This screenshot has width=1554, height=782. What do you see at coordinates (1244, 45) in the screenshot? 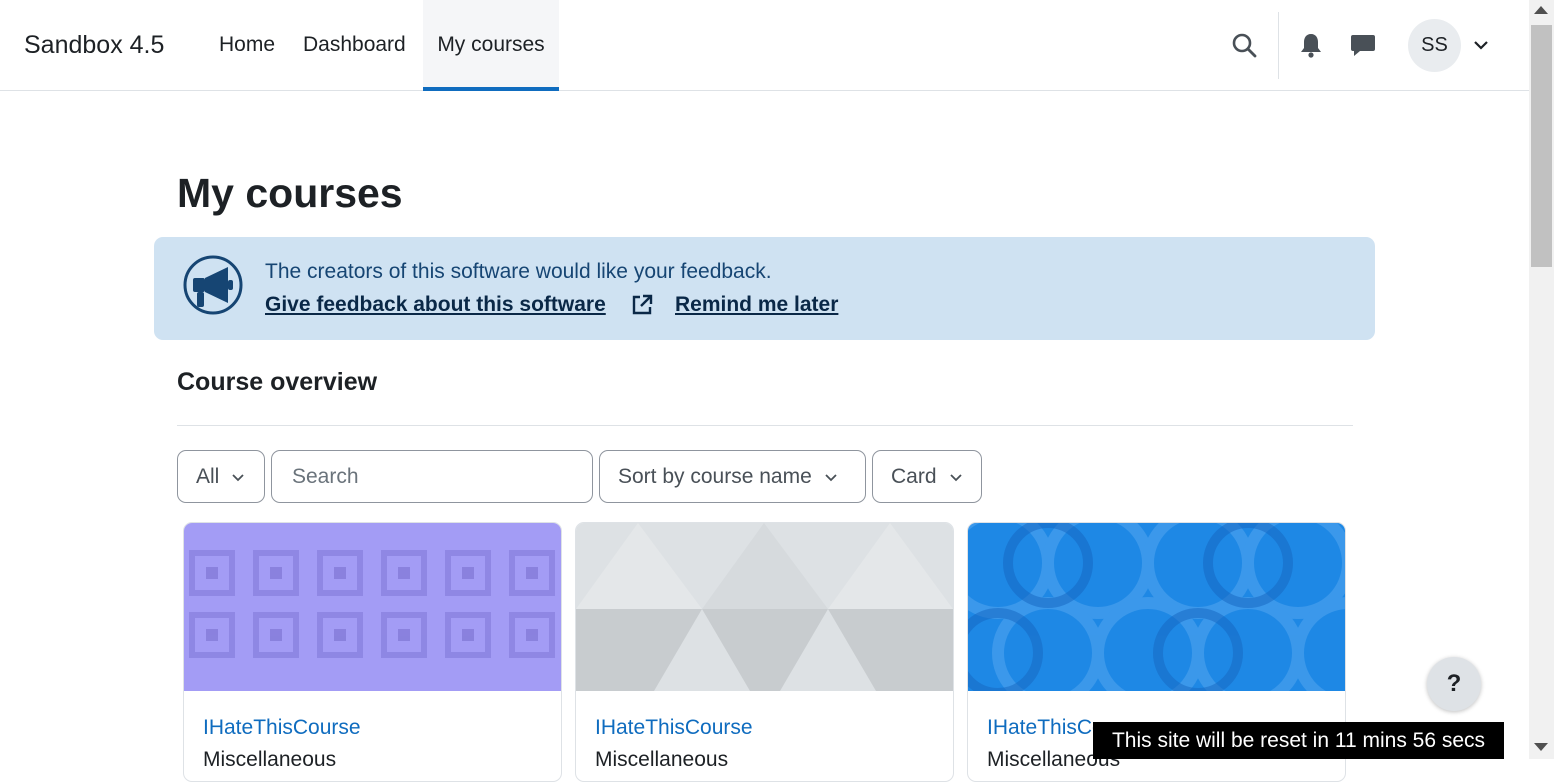
I see `search-icon` at bounding box center [1244, 45].